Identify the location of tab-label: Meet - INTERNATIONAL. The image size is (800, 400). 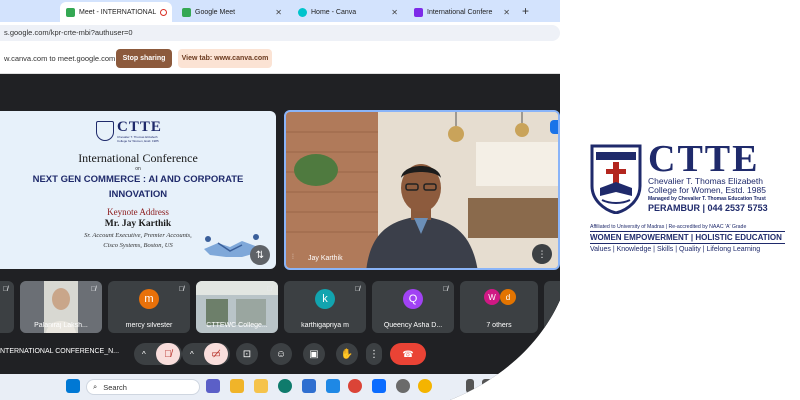
(118, 12).